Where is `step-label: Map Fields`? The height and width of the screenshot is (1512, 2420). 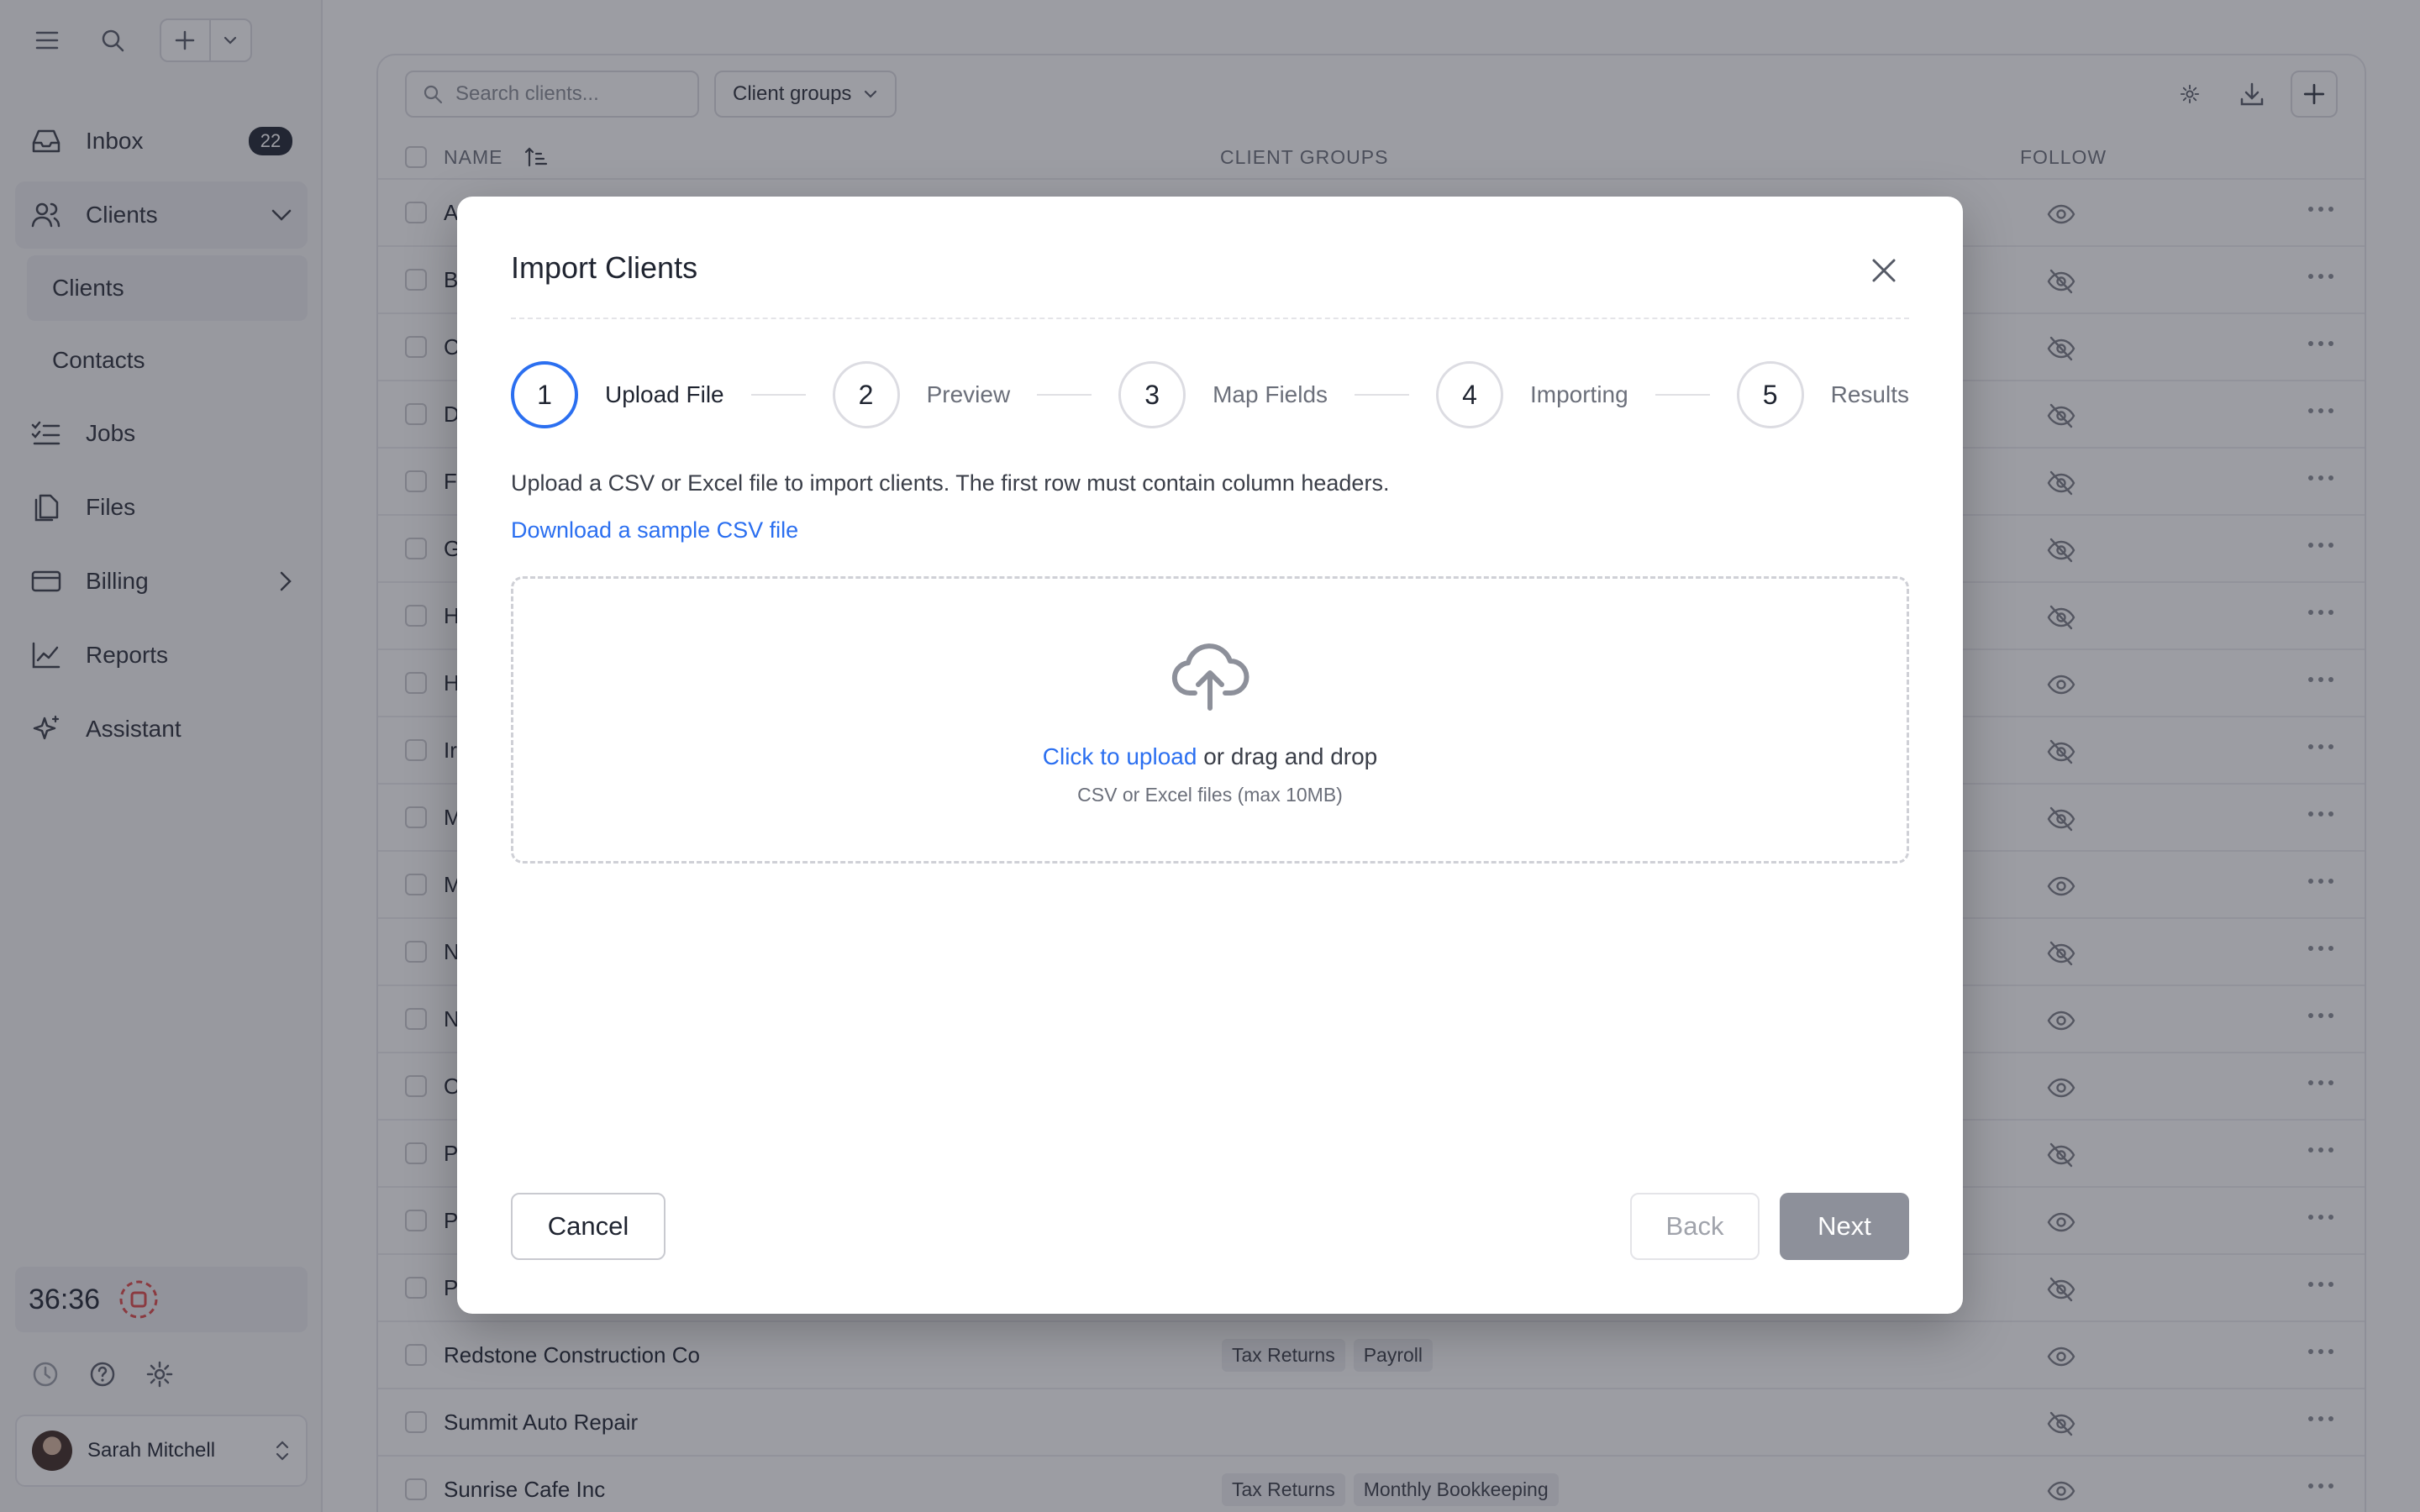 step-label: Map Fields is located at coordinates (1270, 394).